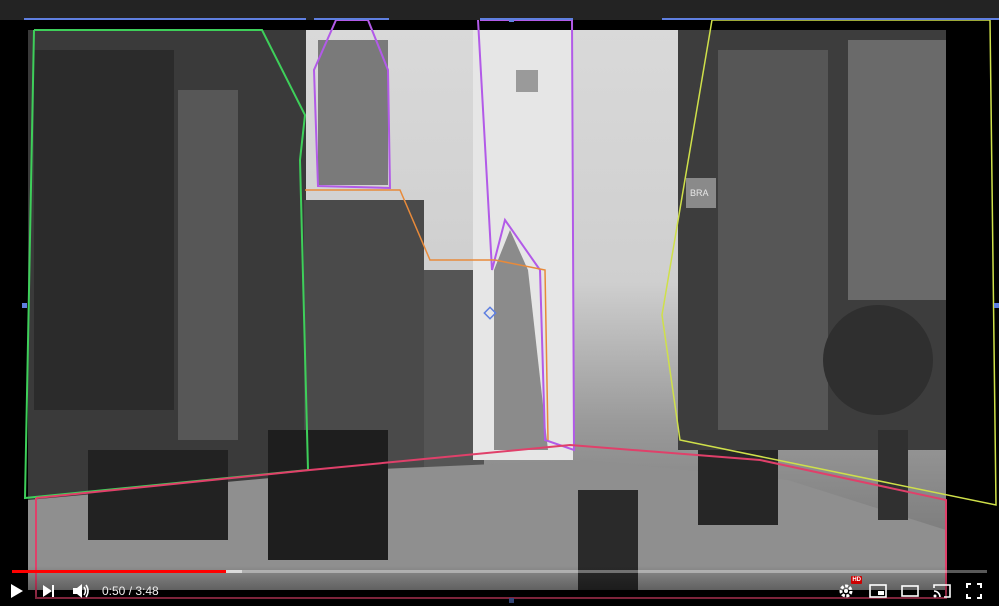 This screenshot has height=606, width=999. I want to click on next-icon, so click(48, 591).